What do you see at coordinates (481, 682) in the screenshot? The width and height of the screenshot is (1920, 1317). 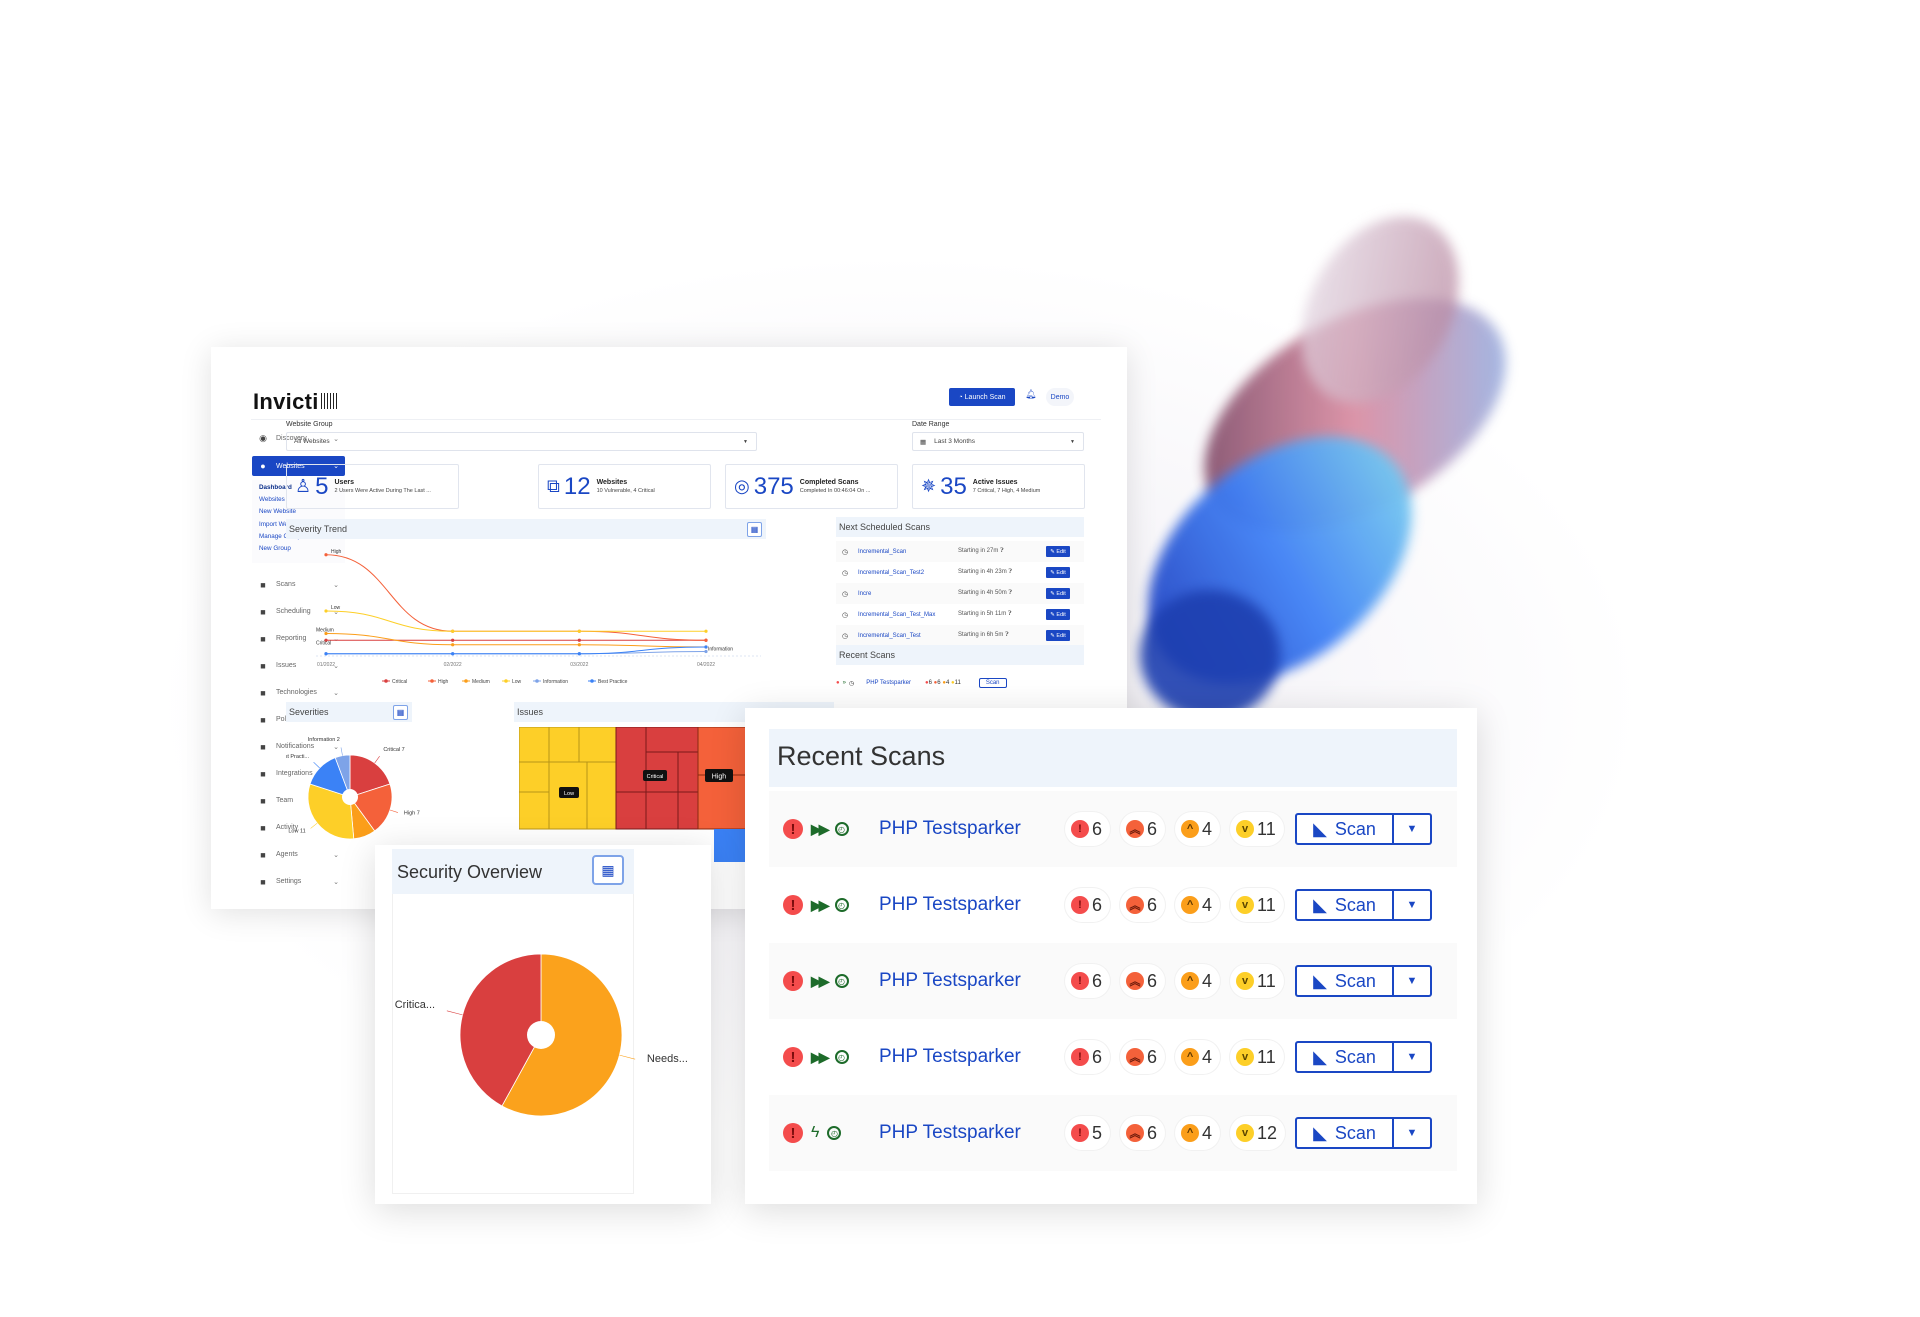 I see `legend-item: Medium` at bounding box center [481, 682].